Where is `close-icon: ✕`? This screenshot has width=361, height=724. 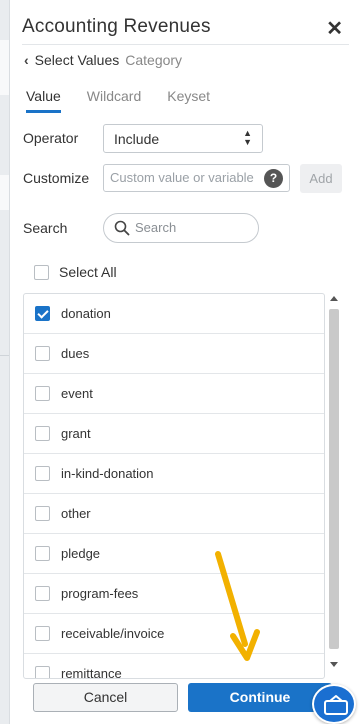 close-icon: ✕ is located at coordinates (334, 28).